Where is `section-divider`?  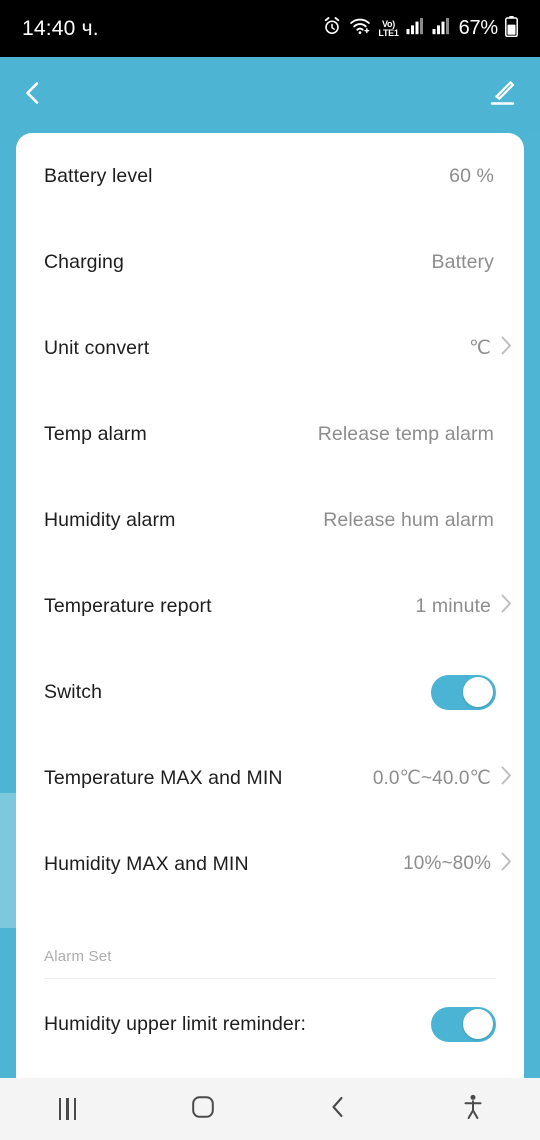 section-divider is located at coordinates (270, 978).